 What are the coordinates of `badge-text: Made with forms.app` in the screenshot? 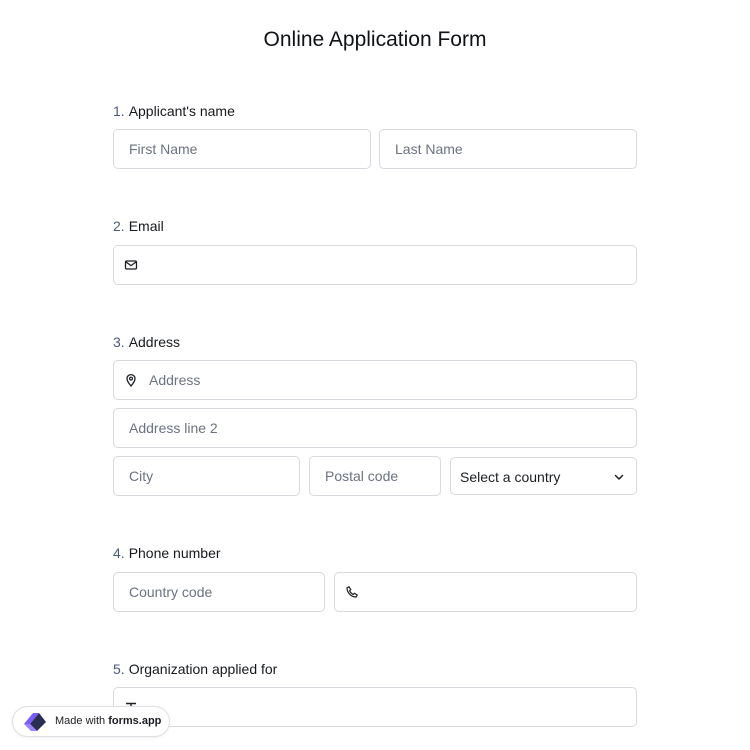 It's located at (108, 721).